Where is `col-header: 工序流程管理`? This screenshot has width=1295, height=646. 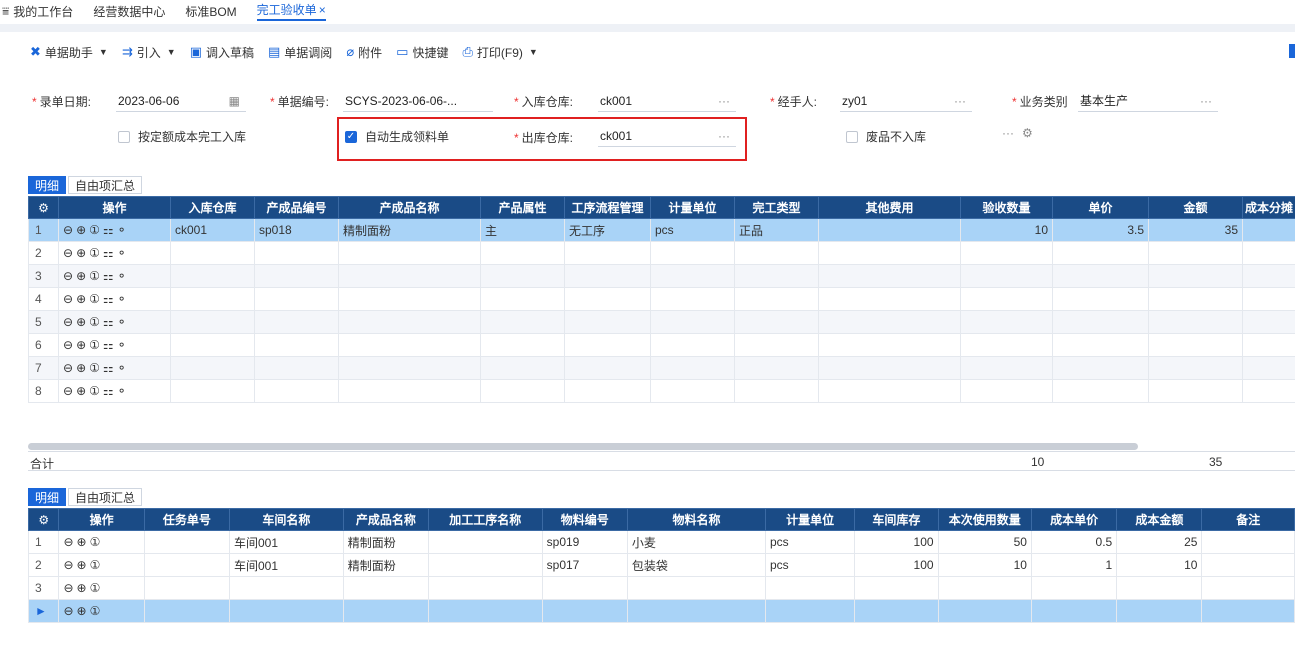
col-header: 工序流程管理 is located at coordinates (607, 207).